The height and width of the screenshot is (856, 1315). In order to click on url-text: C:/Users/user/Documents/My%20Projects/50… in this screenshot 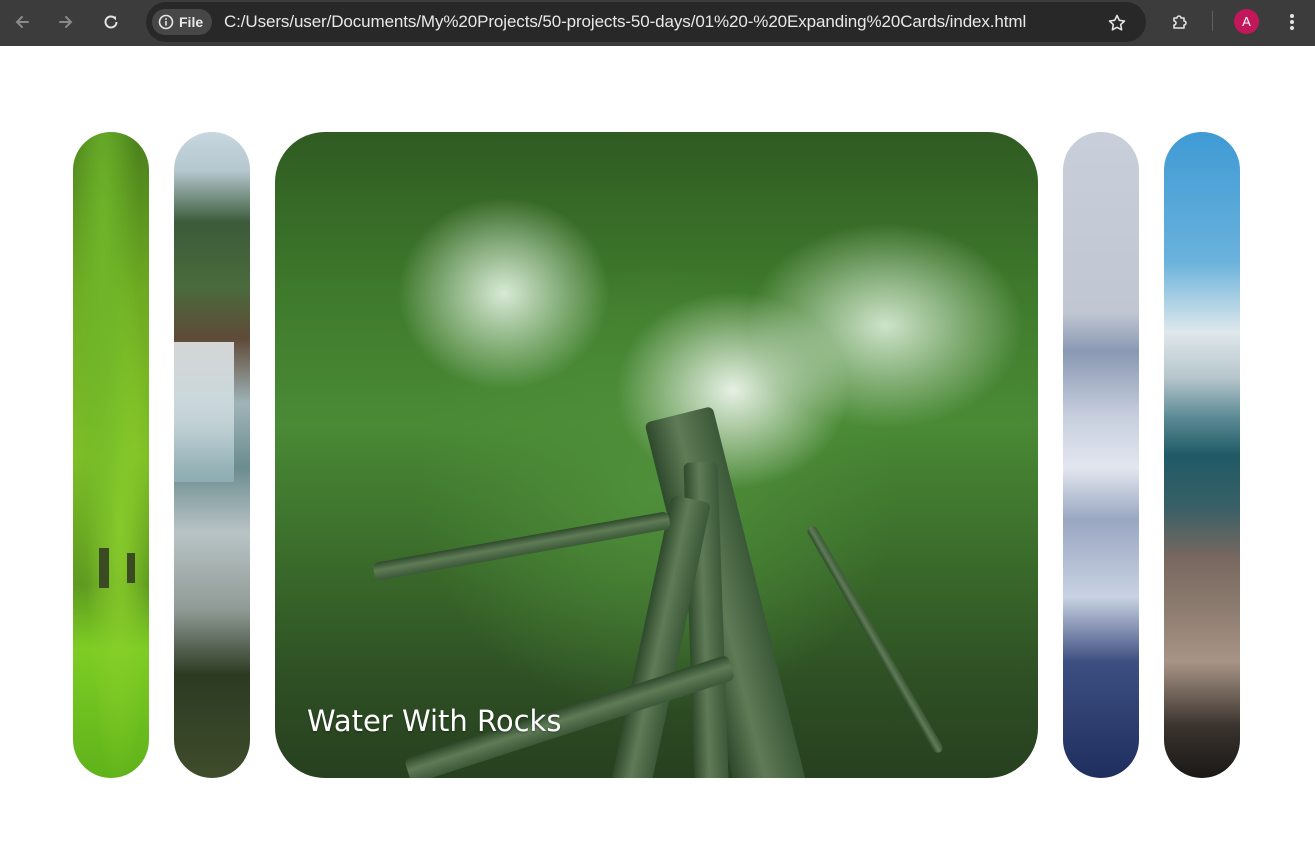, I will do `click(625, 22)`.